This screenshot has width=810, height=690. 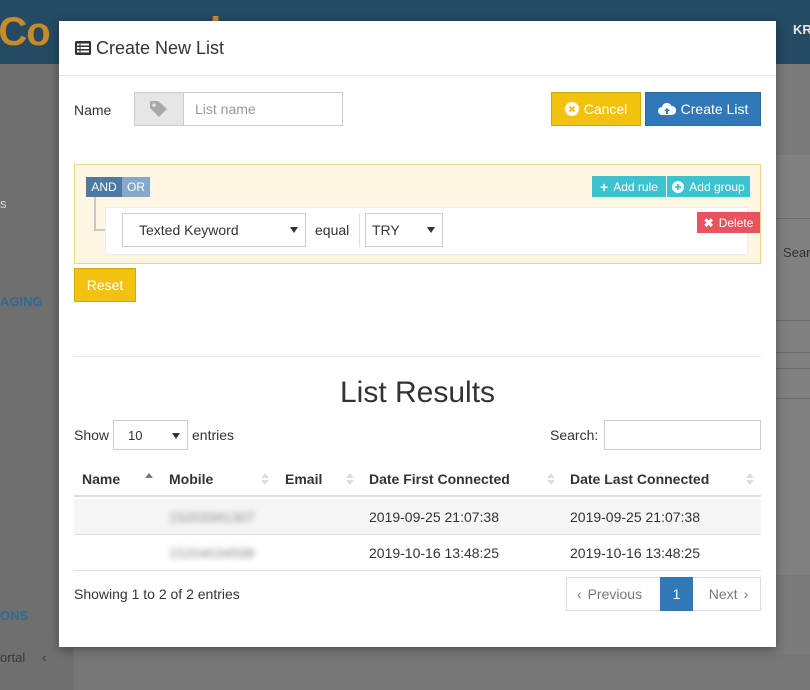 I want to click on add-rule-button: + Add rule, so click(x=629, y=186).